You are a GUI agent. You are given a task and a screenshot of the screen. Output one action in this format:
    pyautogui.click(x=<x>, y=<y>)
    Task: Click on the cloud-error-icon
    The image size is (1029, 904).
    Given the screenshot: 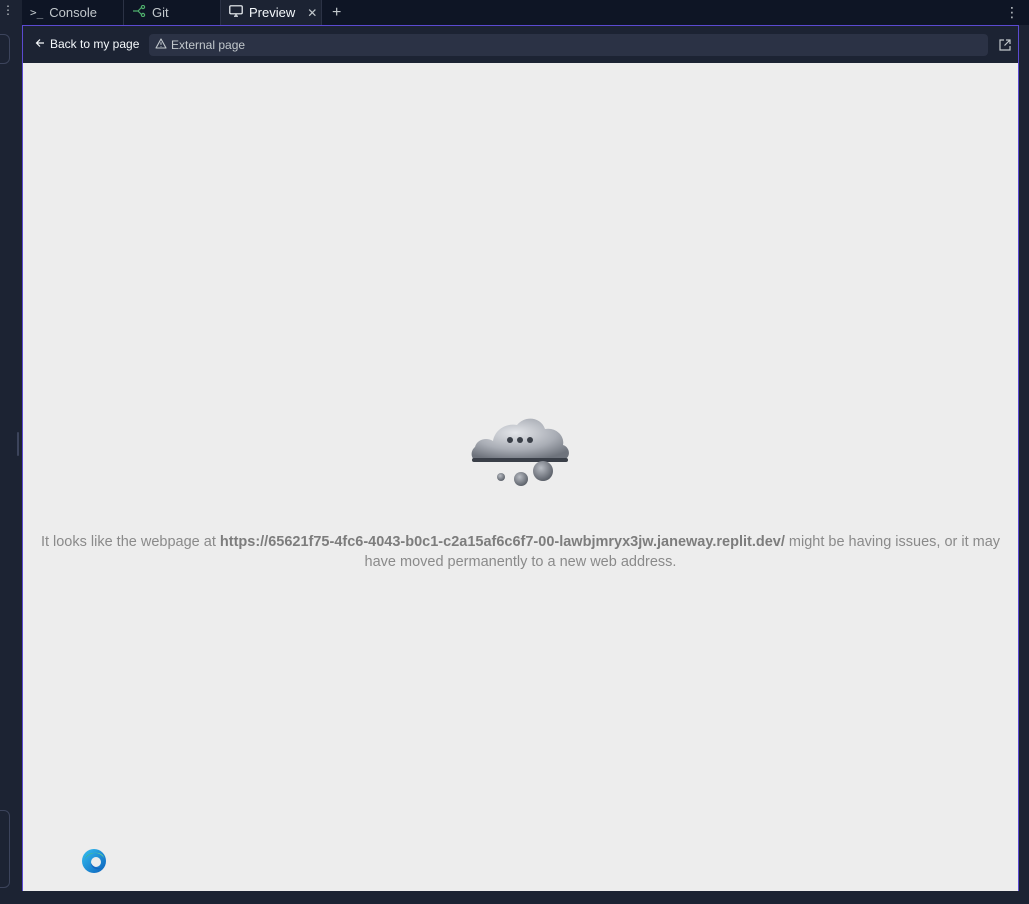 What is the action you would take?
    pyautogui.click(x=521, y=449)
    